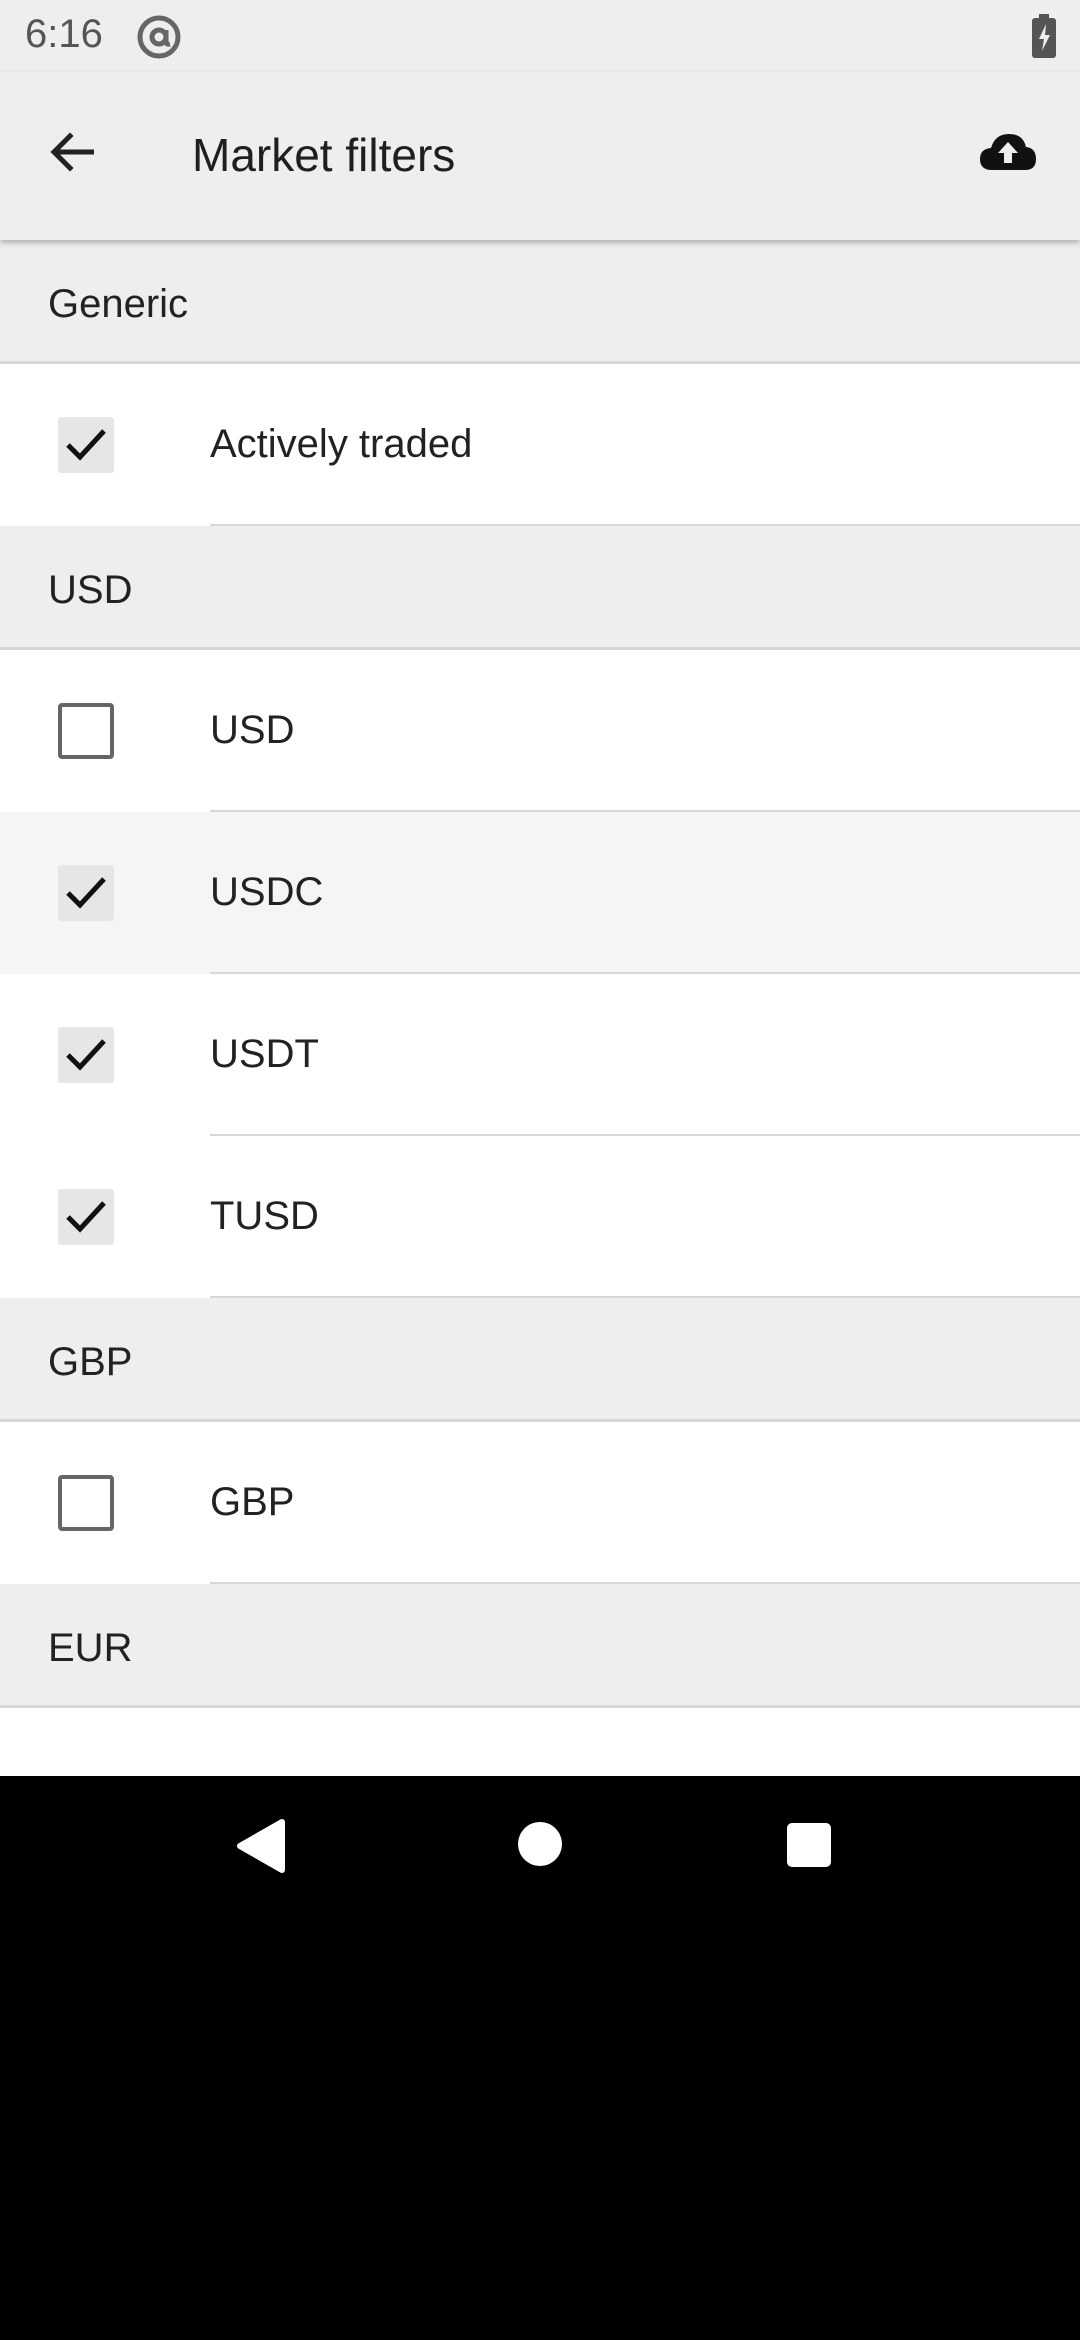 The image size is (1080, 2340). I want to click on status-time: 6:16, so click(64, 34).